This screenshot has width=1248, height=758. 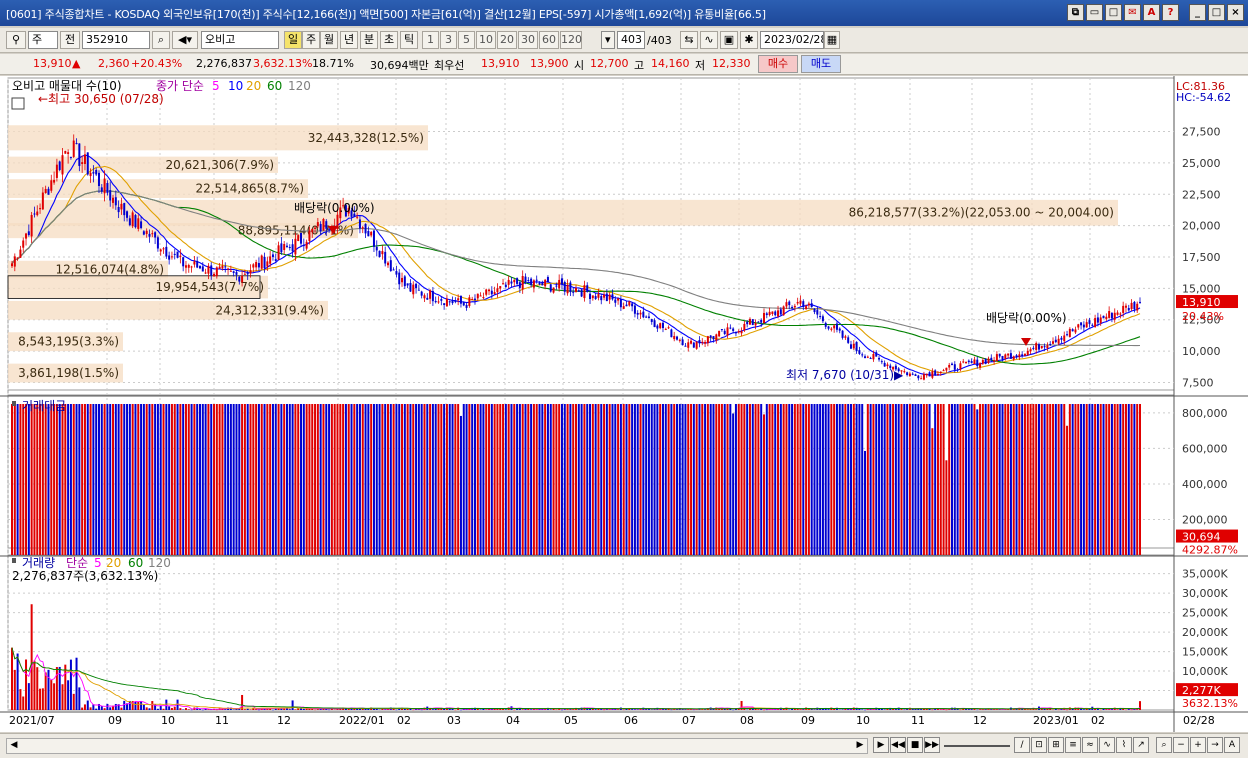 I want to click on interval-button-20: 20, so click(x=507, y=40).